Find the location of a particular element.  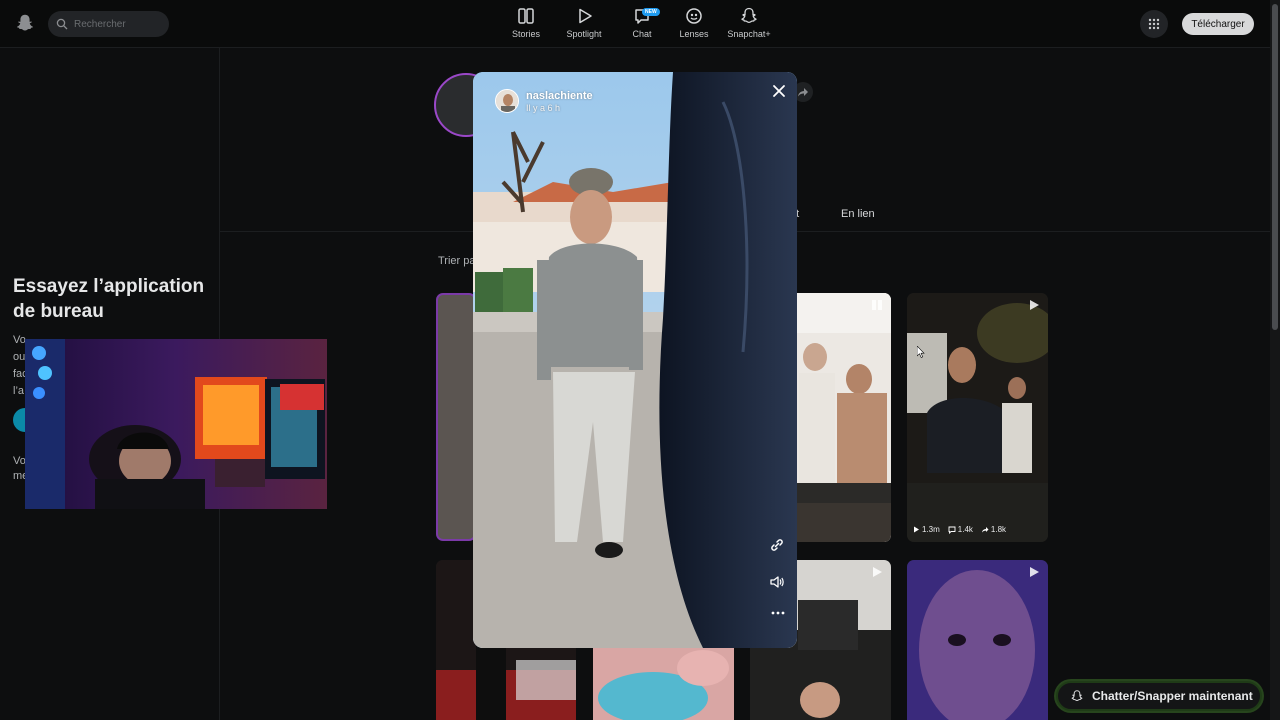

grid-icon is located at coordinates (1154, 24).